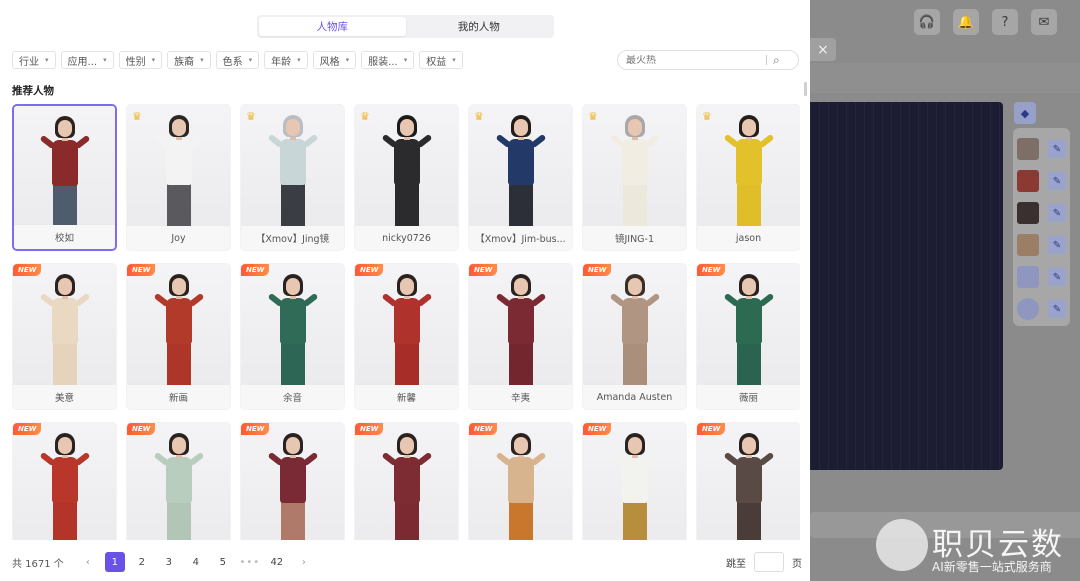  Describe the element at coordinates (286, 60) in the screenshot. I see `filter-dropdown: 年龄 ▾` at that location.